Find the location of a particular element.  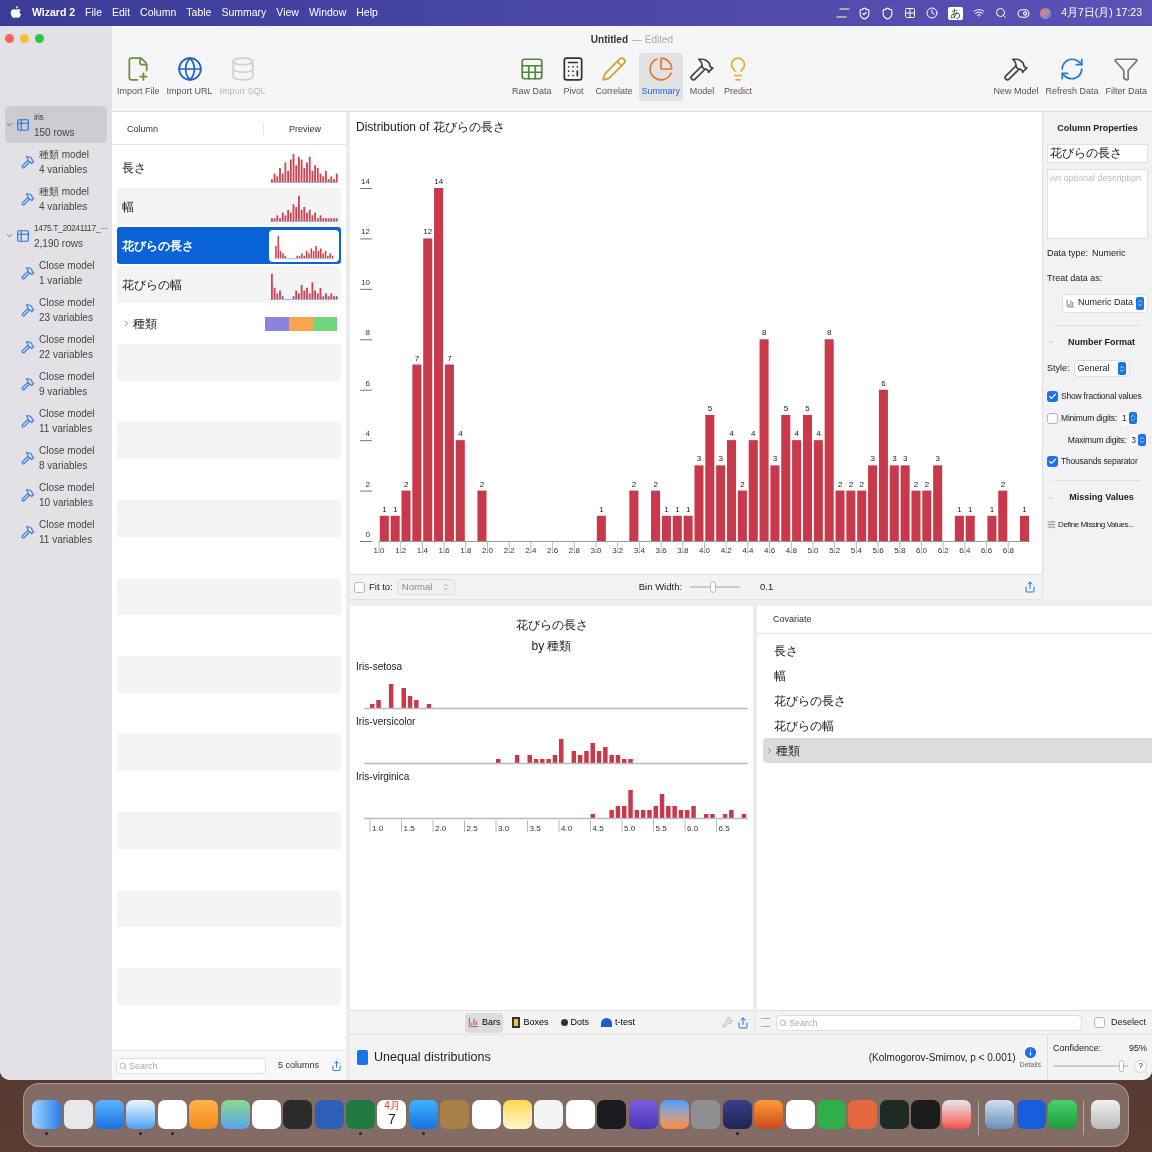

menu-item: Summary is located at coordinates (244, 13).